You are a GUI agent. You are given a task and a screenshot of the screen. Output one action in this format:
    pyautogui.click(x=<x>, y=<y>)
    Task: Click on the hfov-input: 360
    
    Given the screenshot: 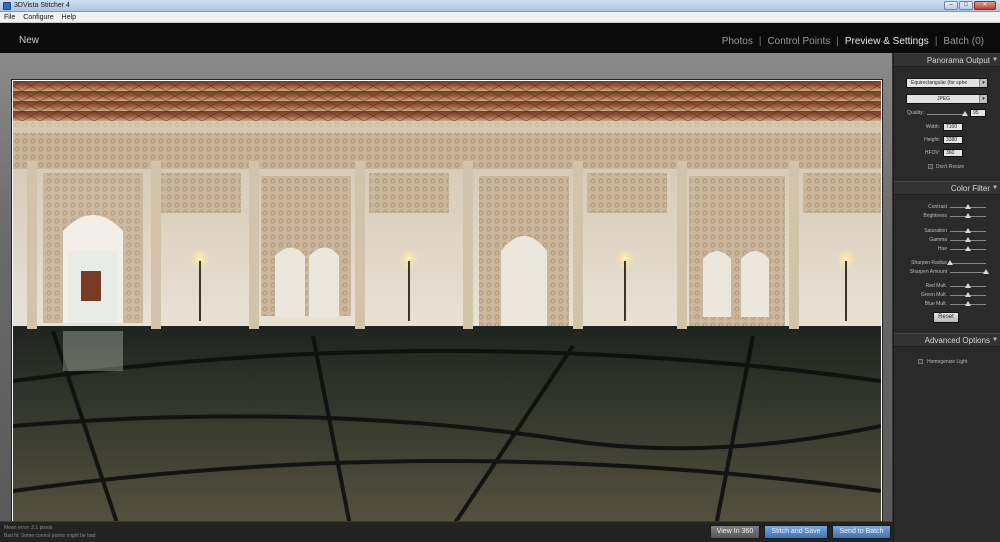 What is the action you would take?
    pyautogui.click(x=953, y=153)
    